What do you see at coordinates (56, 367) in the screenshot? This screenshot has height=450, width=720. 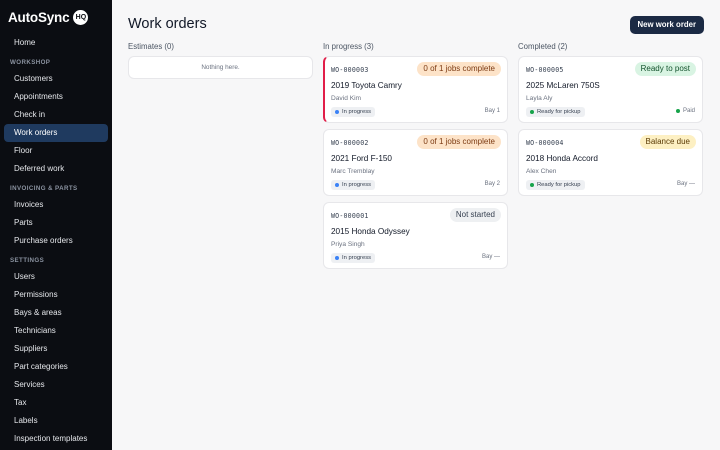 I see `sidebar-item-part-categories: Part categories` at bounding box center [56, 367].